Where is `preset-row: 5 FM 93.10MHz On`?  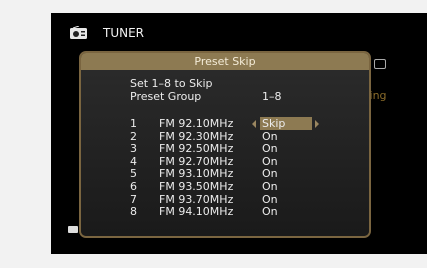
preset-row: 5 FM 93.10MHz On is located at coordinates (225, 174).